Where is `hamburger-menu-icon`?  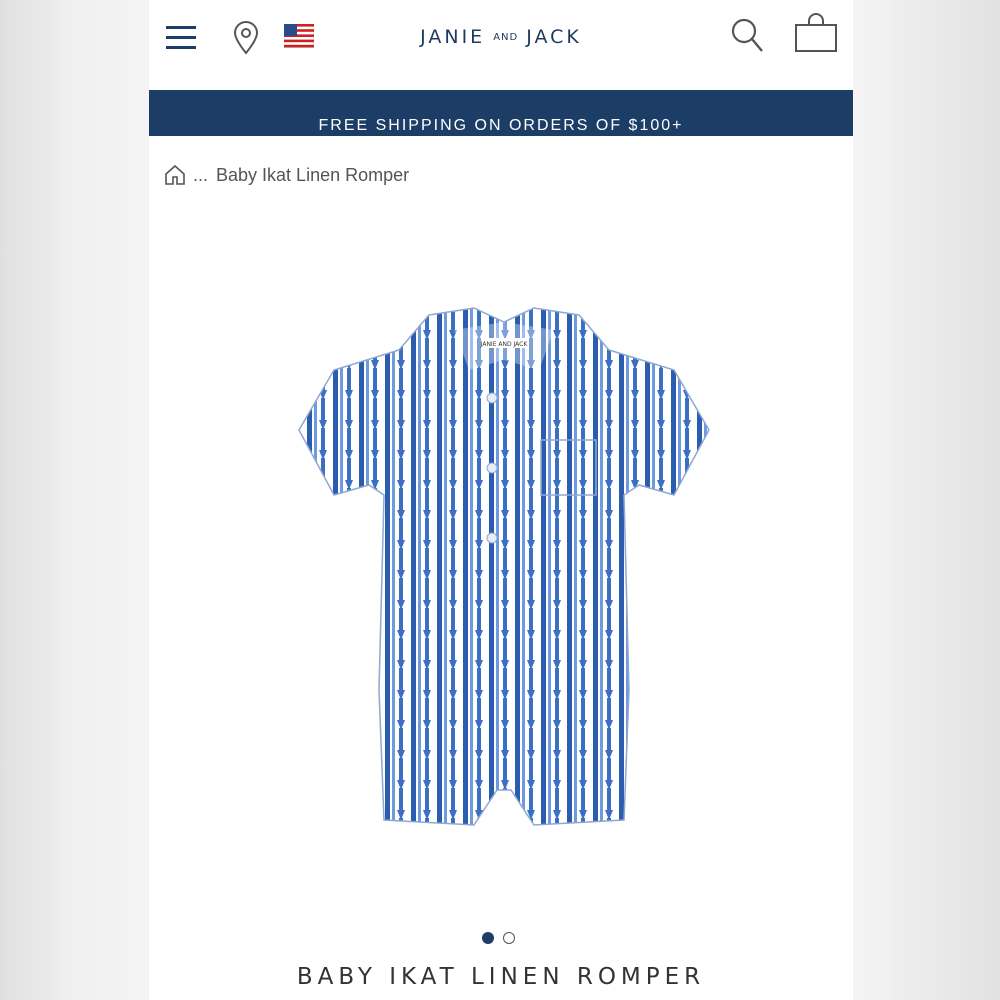 hamburger-menu-icon is located at coordinates (181, 38).